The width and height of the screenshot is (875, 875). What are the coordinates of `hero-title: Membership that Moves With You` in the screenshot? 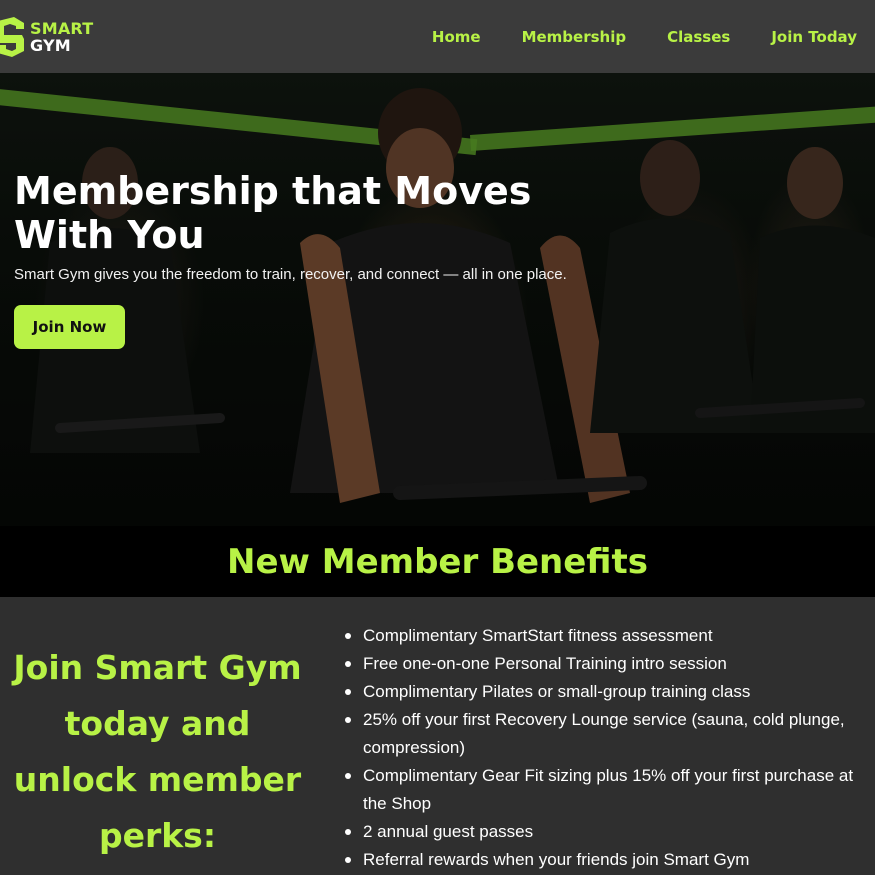 It's located at (273, 213).